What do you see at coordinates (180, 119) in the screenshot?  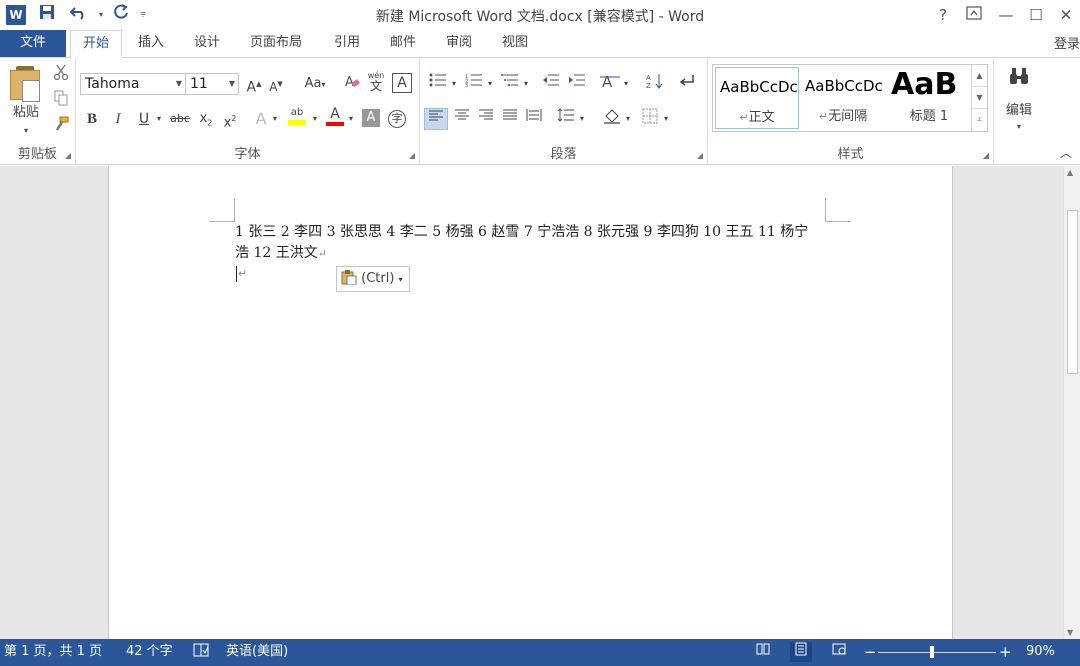 I see `strikethrough-button: abc` at bounding box center [180, 119].